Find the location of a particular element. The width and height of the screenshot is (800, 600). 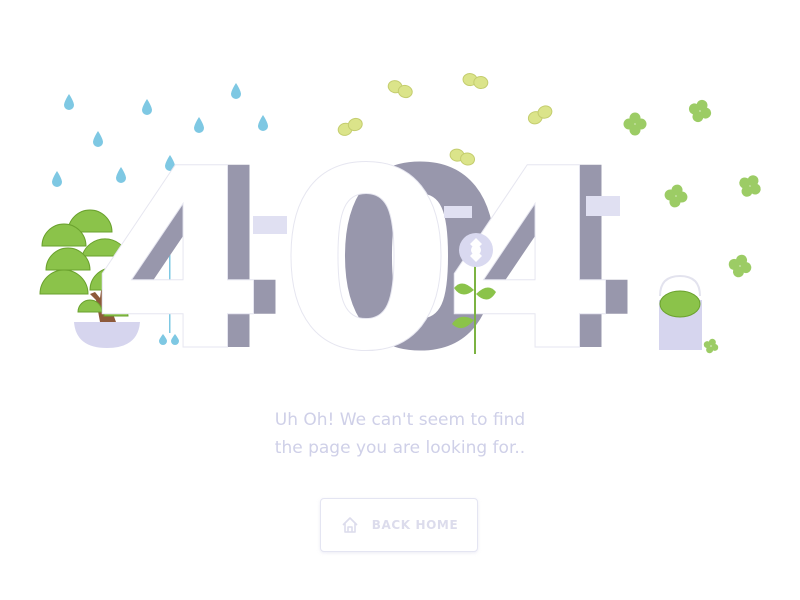

bucket is located at coordinates (680, 312).